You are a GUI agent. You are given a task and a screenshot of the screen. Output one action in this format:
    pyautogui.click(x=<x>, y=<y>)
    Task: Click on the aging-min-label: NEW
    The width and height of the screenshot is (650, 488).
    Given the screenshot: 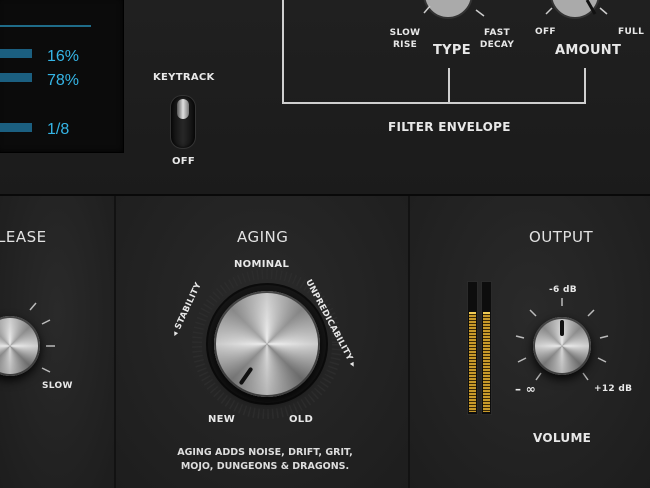 What is the action you would take?
    pyautogui.click(x=222, y=419)
    